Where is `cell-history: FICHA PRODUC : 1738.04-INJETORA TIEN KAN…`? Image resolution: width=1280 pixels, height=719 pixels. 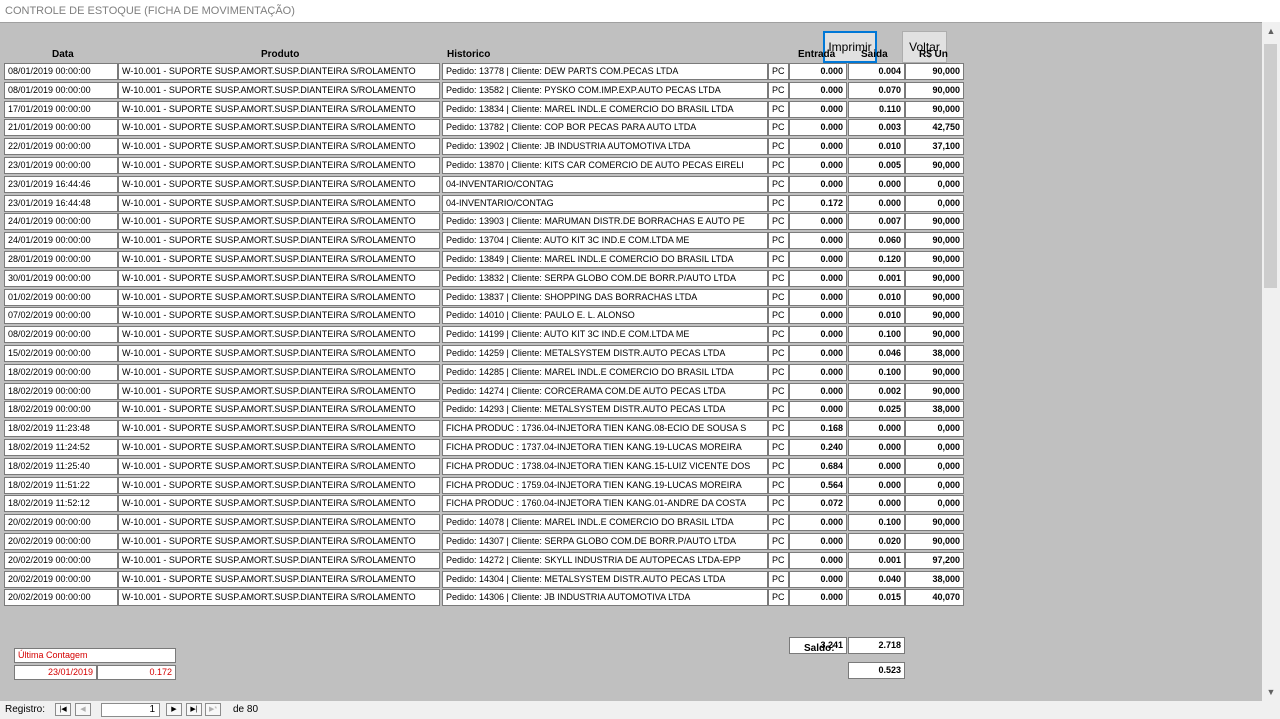
cell-history: FICHA PRODUC : 1738.04-INJETORA TIEN KAN… is located at coordinates (605, 466).